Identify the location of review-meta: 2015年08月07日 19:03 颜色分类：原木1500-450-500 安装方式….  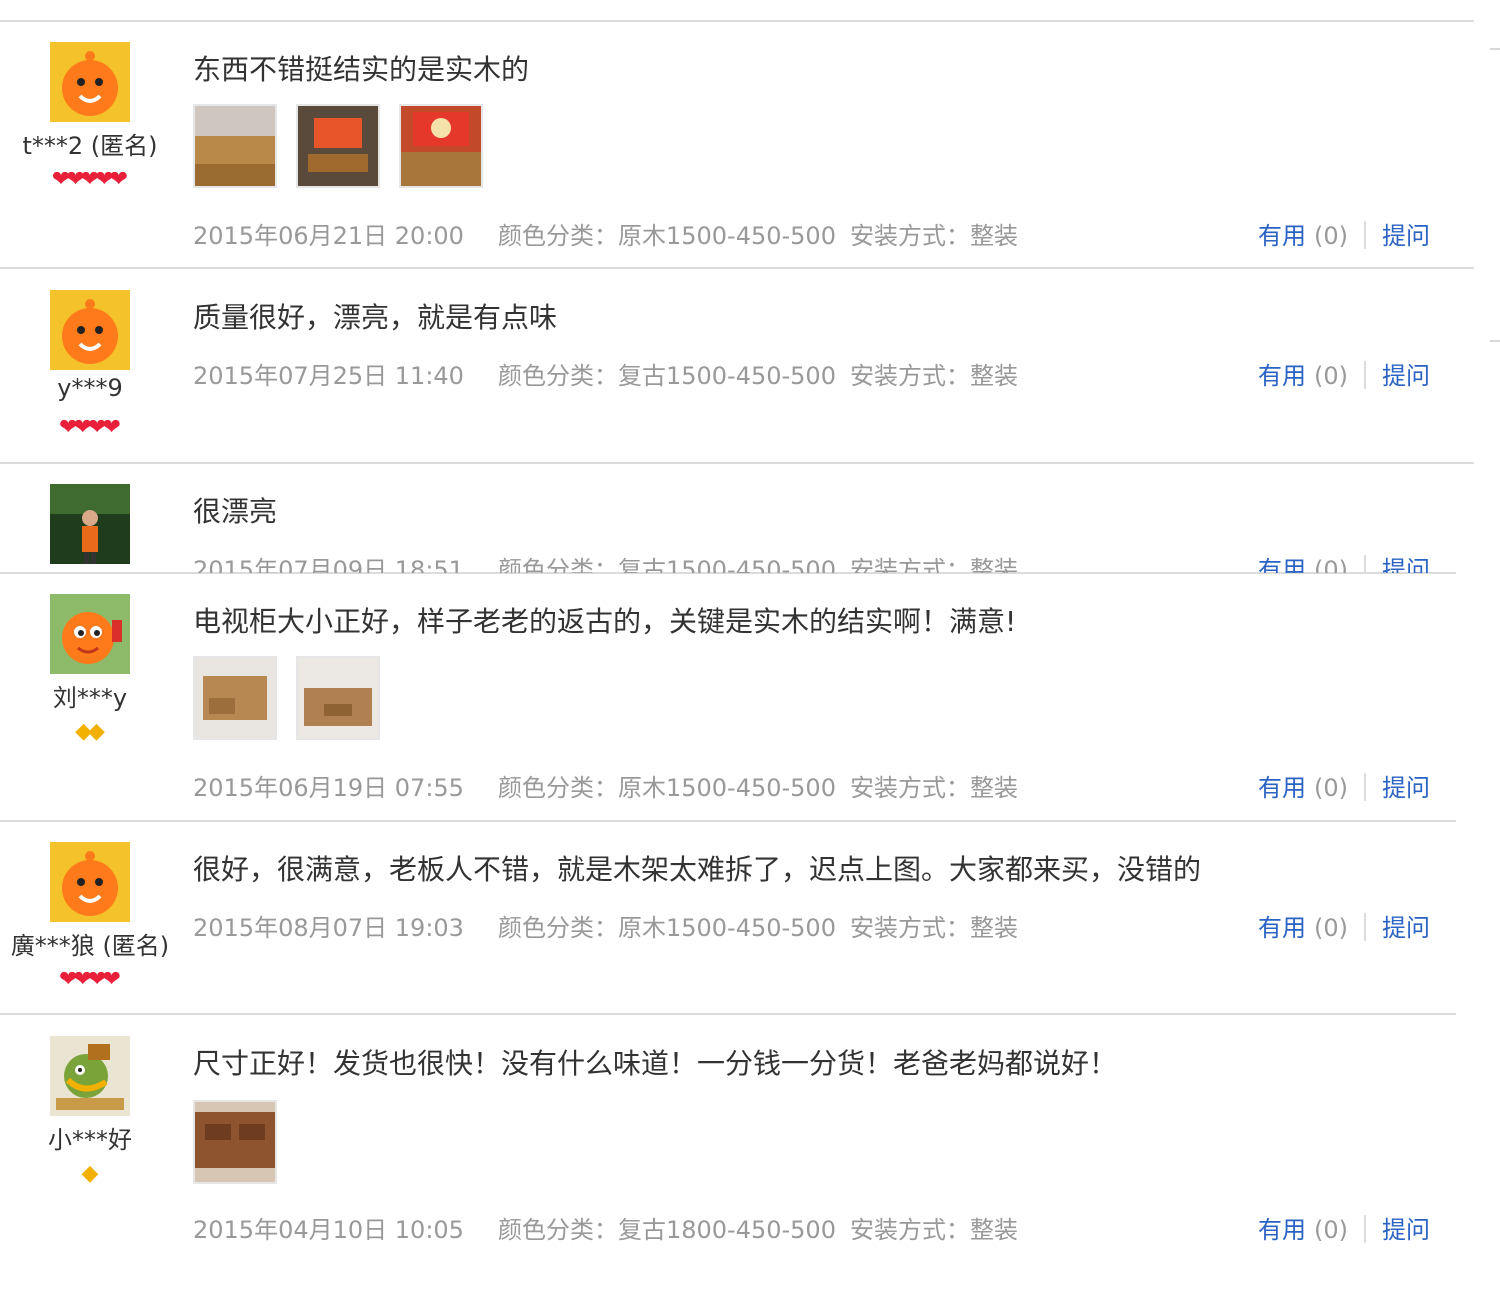
(612, 925).